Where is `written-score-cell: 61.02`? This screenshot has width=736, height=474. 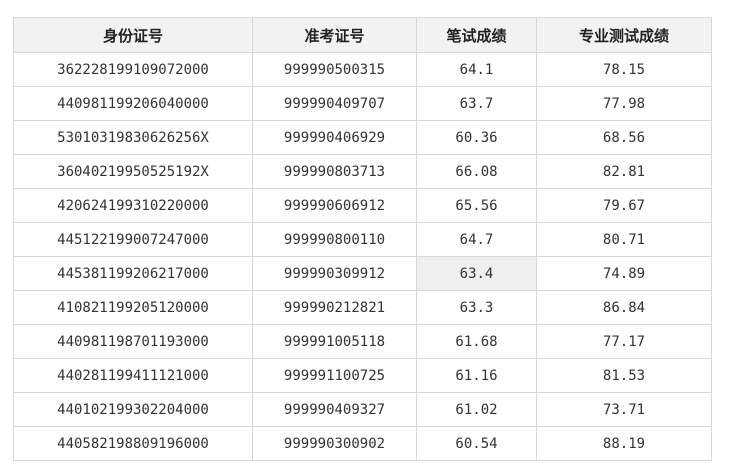 written-score-cell: 61.02 is located at coordinates (476, 409).